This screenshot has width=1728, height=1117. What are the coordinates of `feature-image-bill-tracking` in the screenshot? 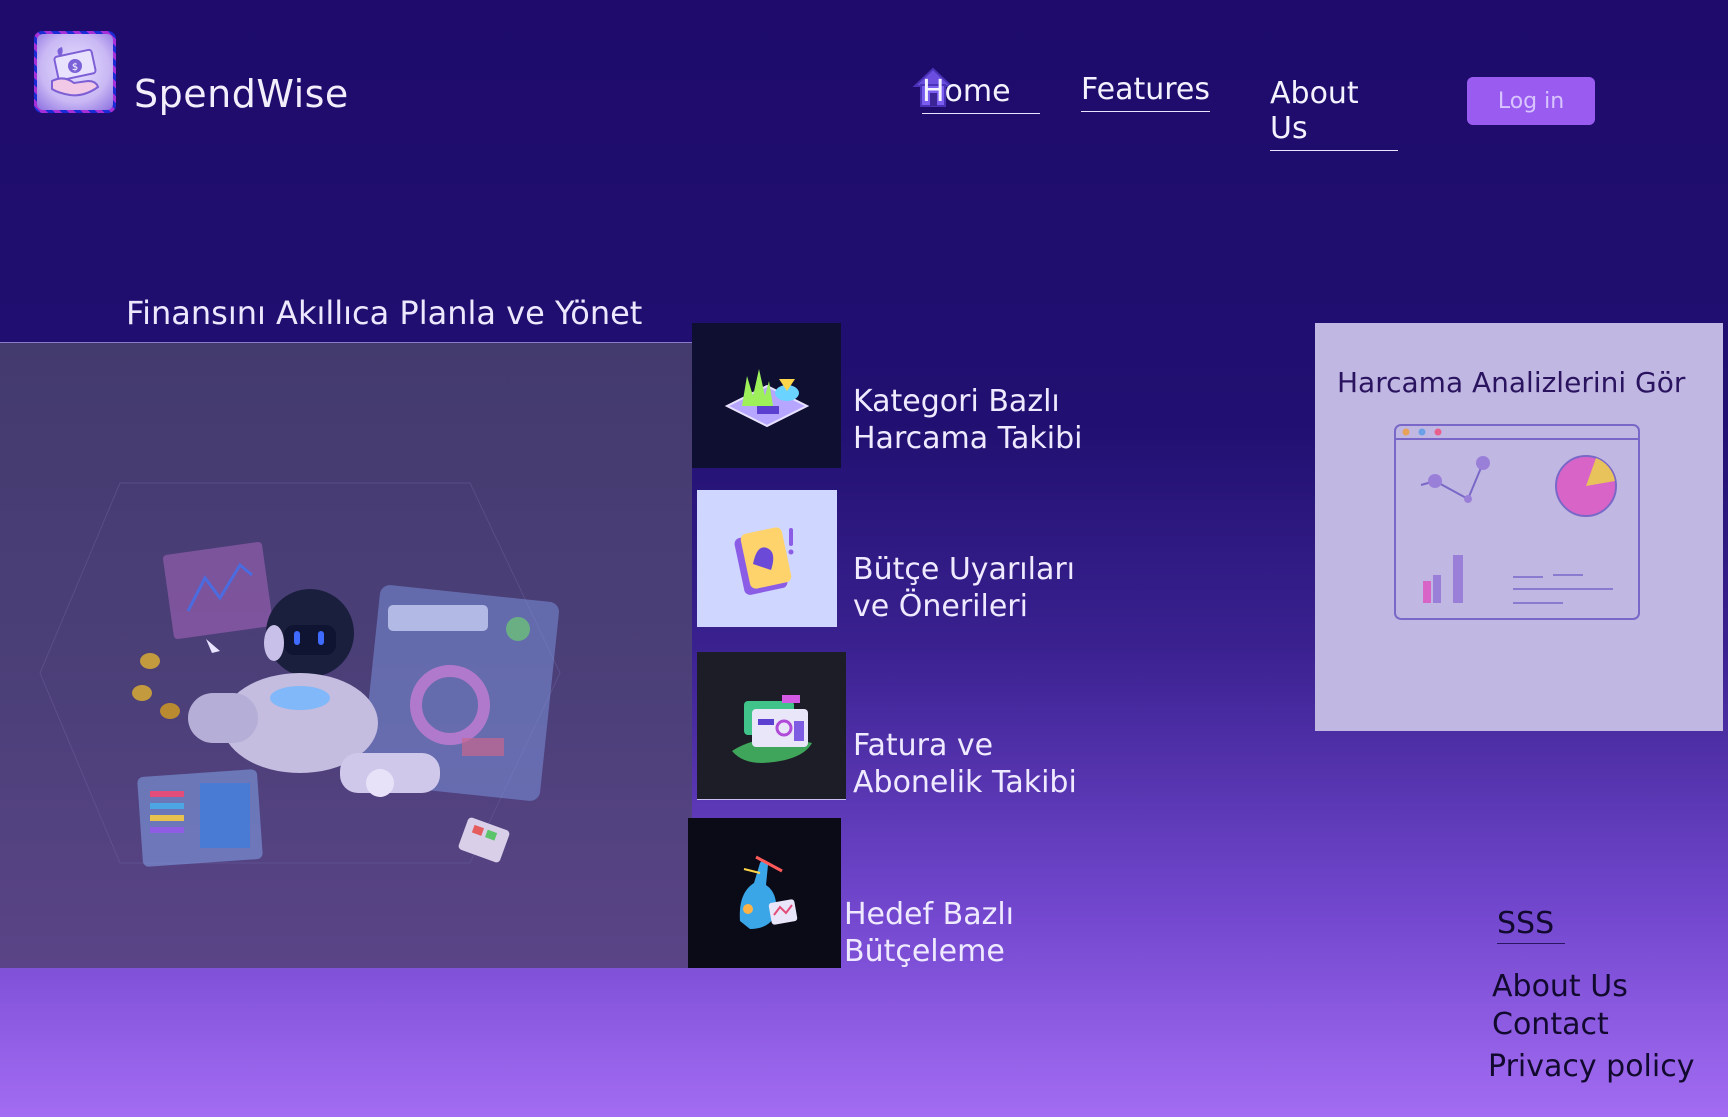 It's located at (771, 726).